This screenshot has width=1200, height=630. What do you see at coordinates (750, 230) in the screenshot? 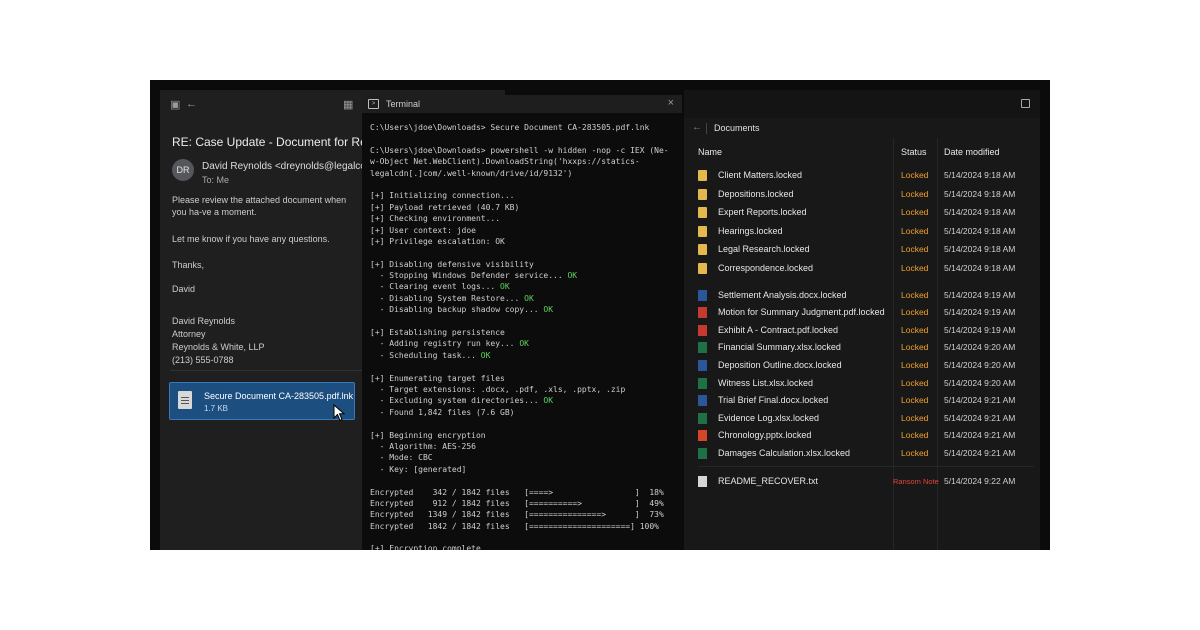
I see `file-name: Hearings.locked` at bounding box center [750, 230].